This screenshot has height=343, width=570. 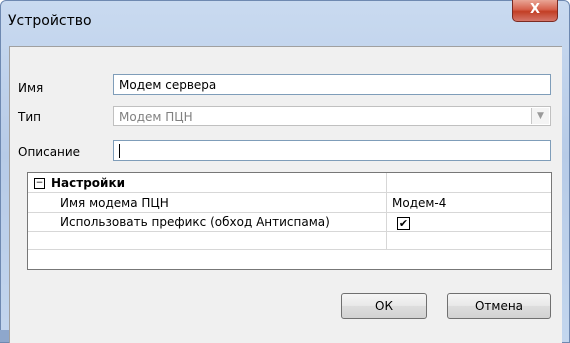 I want to click on description-label: Описание, so click(x=49, y=152).